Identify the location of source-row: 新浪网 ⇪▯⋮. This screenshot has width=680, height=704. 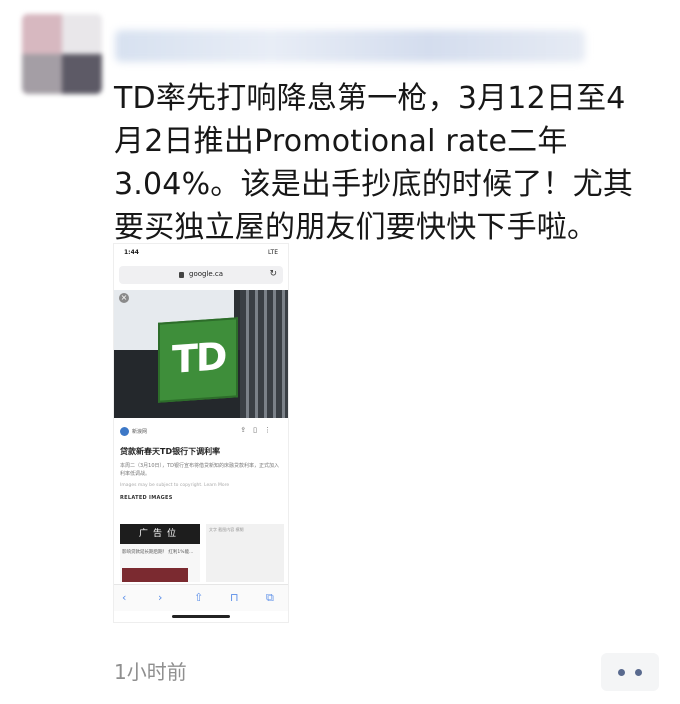
(201, 432).